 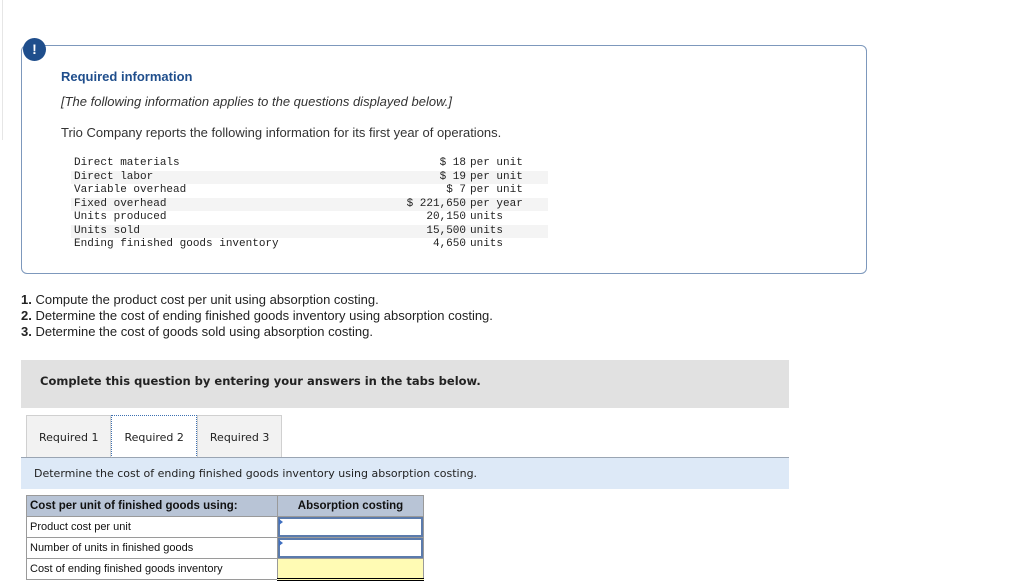 What do you see at coordinates (34, 49) in the screenshot?
I see `exclamation-icon: !` at bounding box center [34, 49].